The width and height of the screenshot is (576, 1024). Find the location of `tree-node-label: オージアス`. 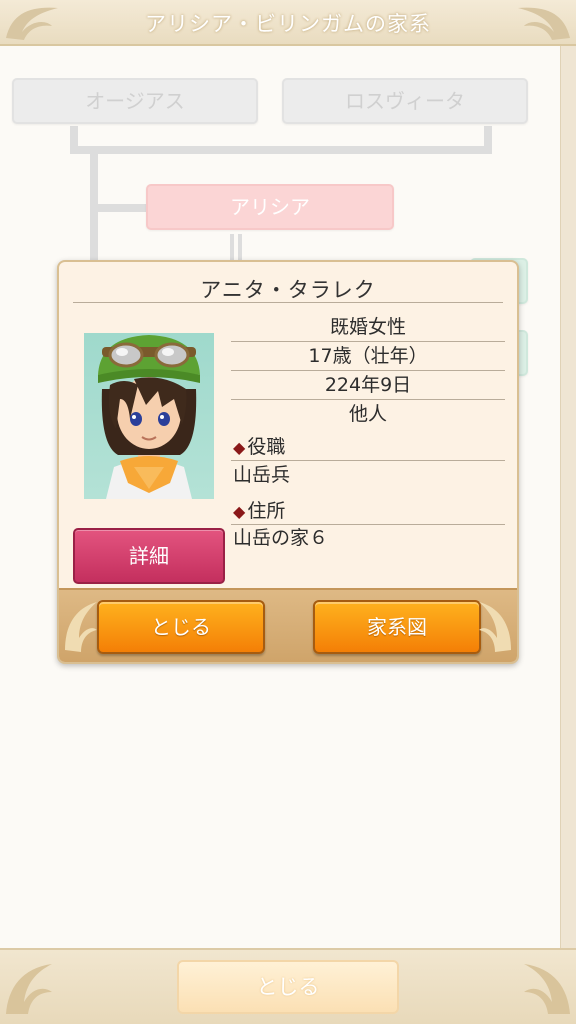

tree-node-label: オージアス is located at coordinates (135, 101).